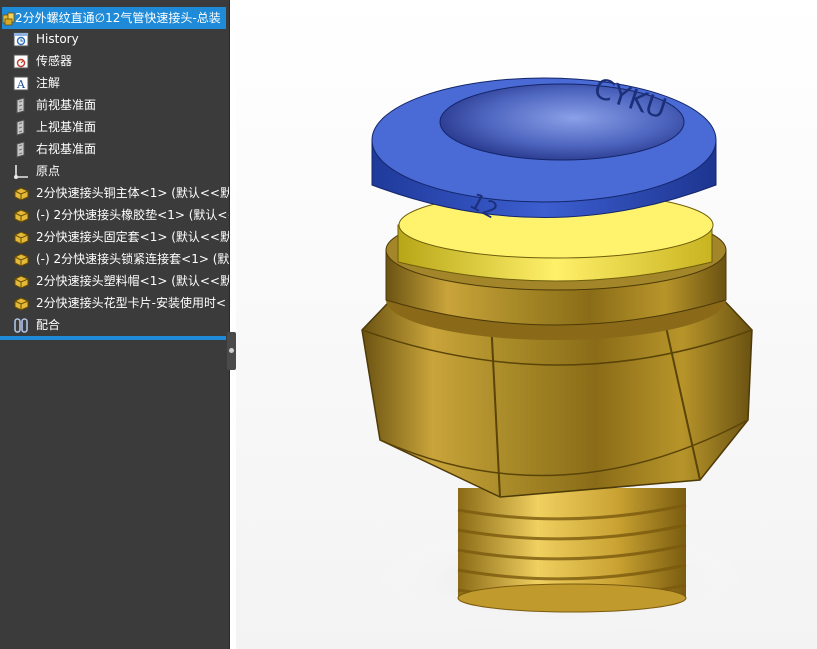 The image size is (817, 649). I want to click on assembly-icon, so click(8, 19).